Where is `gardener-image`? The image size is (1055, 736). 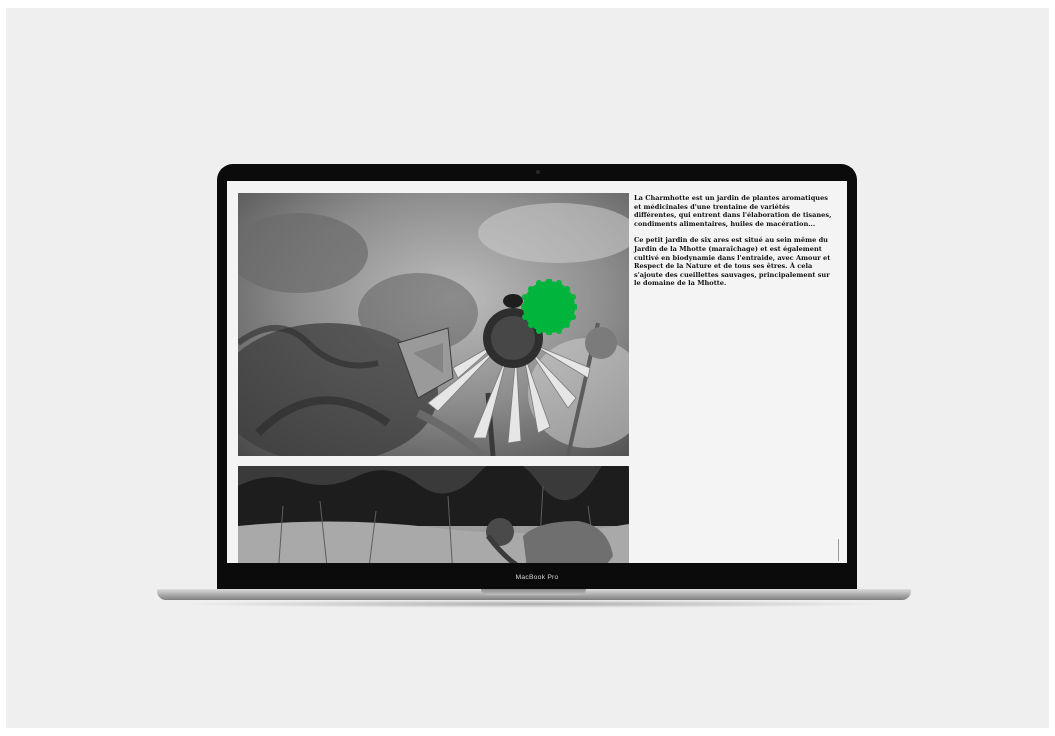 gardener-image is located at coordinates (433, 514).